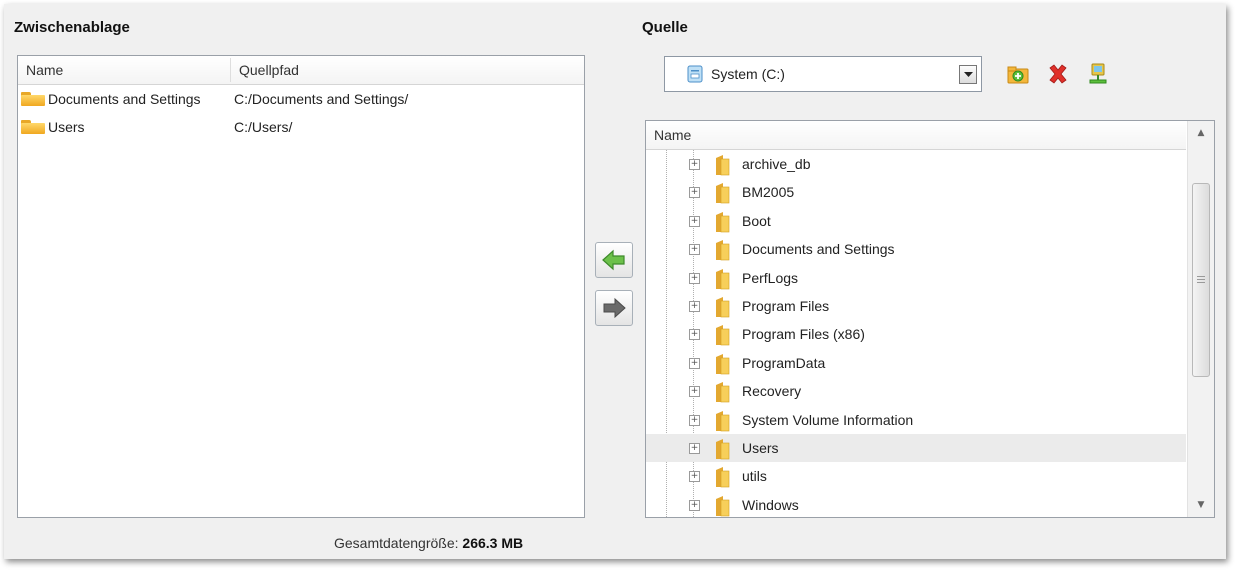 This screenshot has width=1235, height=570. I want to click on network-drive-icon, so click(1098, 74).